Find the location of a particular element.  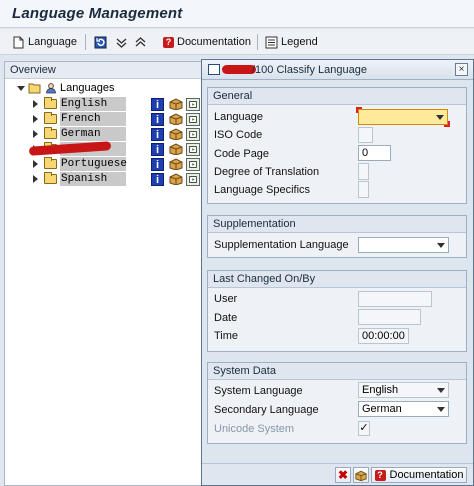

tree-item-spanish: Spanish i is located at coordinates (116, 179).